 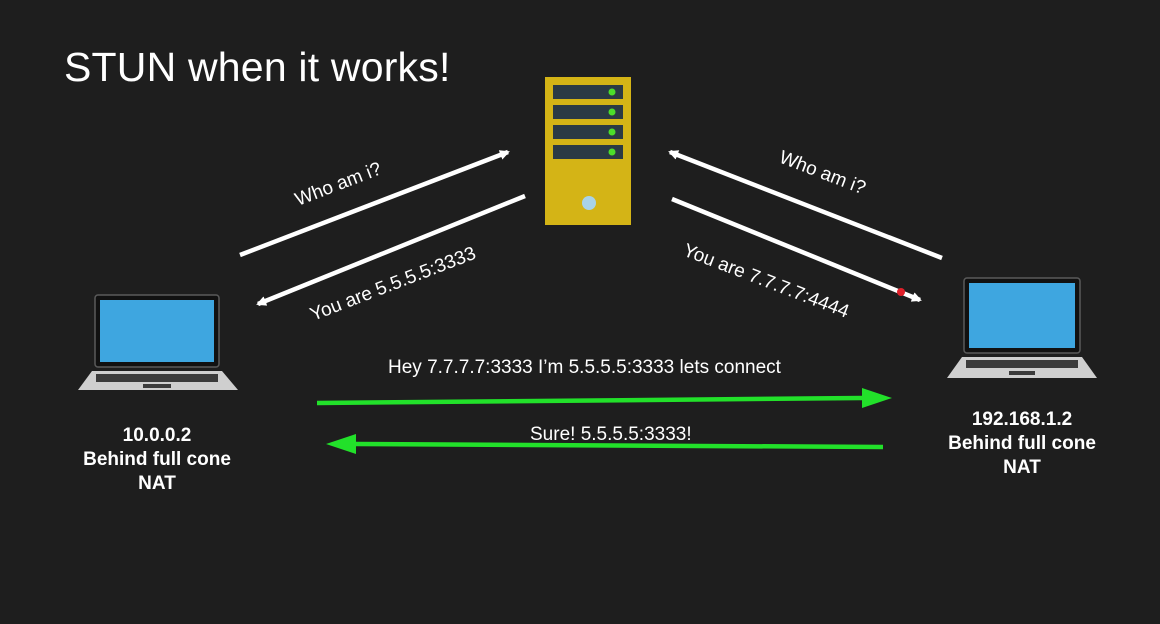 I want to click on left-host-nat-line1: Behind full cone, so click(x=157, y=459).